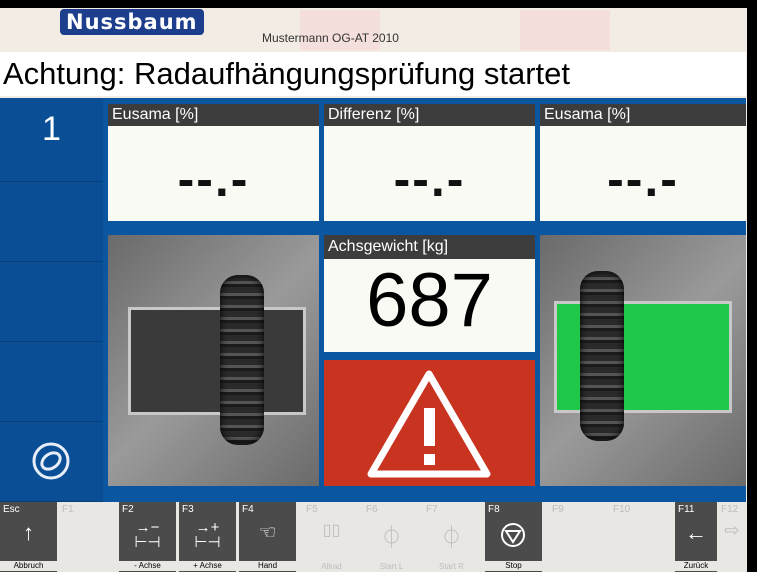 The height and width of the screenshot is (572, 757). Describe the element at coordinates (565, 30) in the screenshot. I see `background-watermark` at that location.